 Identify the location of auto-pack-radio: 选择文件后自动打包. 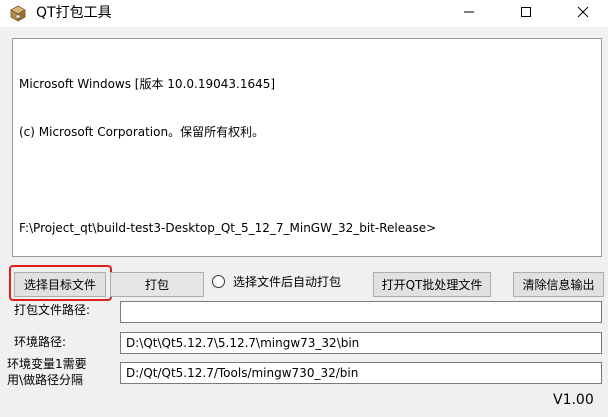
(276, 281).